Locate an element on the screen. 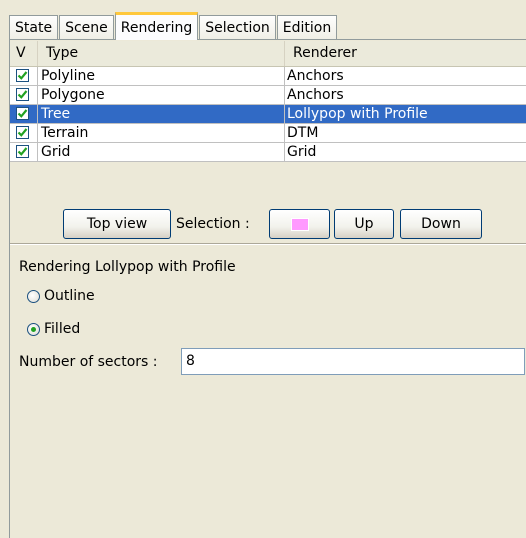 The image size is (526, 538). renderer-cell: Grid is located at coordinates (405, 152).